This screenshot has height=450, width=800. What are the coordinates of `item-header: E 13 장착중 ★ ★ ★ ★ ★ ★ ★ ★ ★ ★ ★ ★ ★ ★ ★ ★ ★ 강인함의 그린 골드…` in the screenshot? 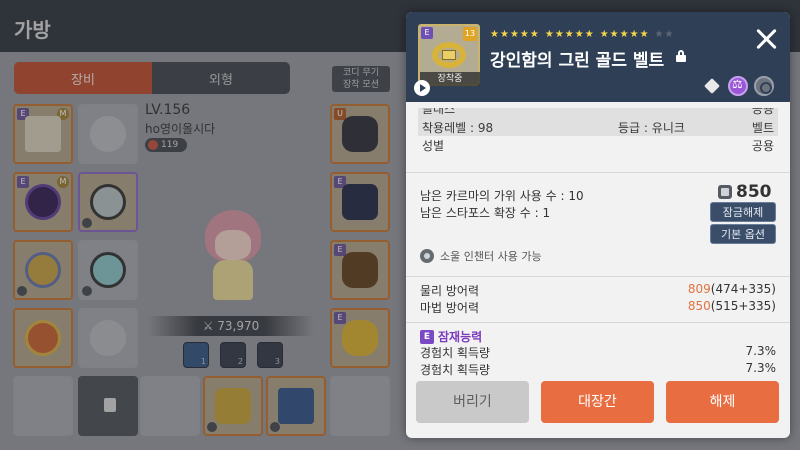 It's located at (598, 57).